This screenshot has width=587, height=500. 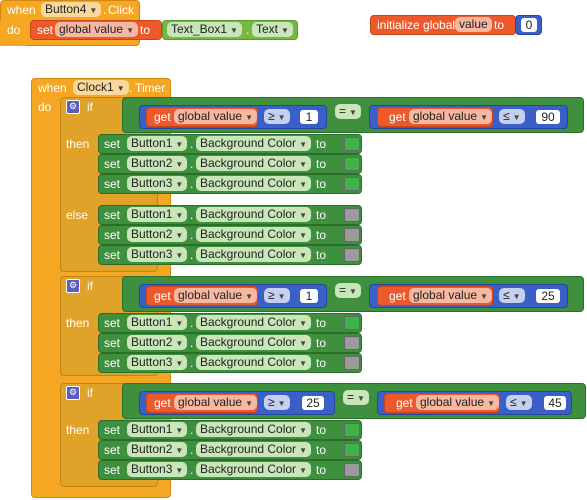 What do you see at coordinates (548, 117) in the screenshot?
I see `number-field: 90` at bounding box center [548, 117].